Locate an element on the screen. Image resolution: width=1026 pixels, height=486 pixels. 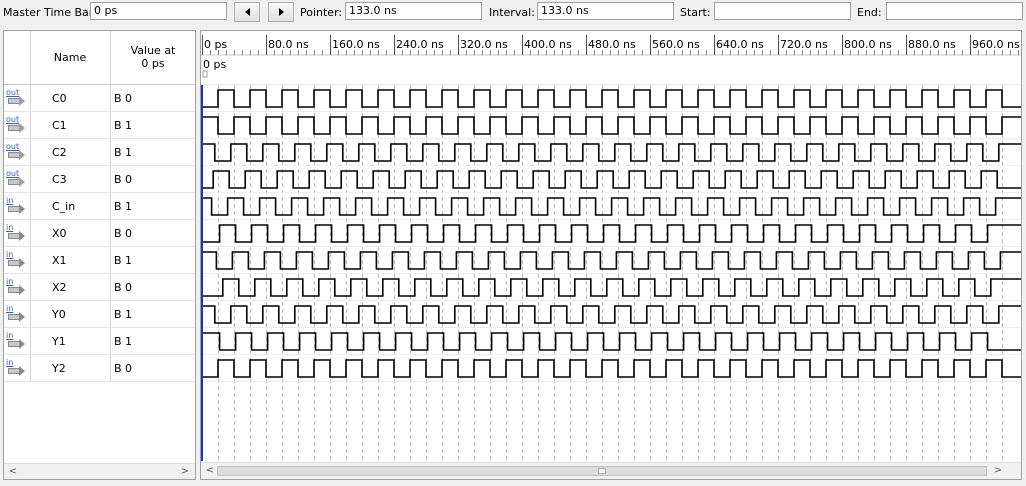
end-field is located at coordinates (954, 11).